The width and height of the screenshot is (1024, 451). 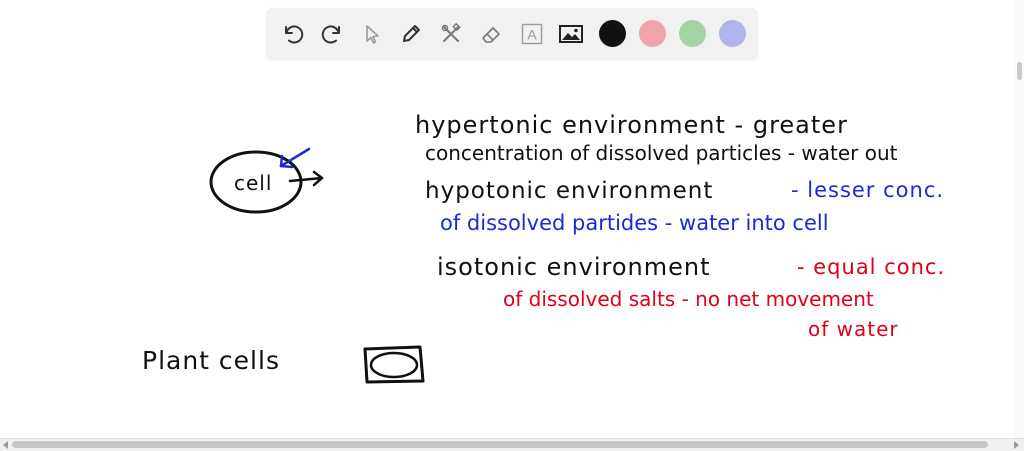 What do you see at coordinates (500, 444) in the screenshot?
I see `horizontal-scroll-thumb` at bounding box center [500, 444].